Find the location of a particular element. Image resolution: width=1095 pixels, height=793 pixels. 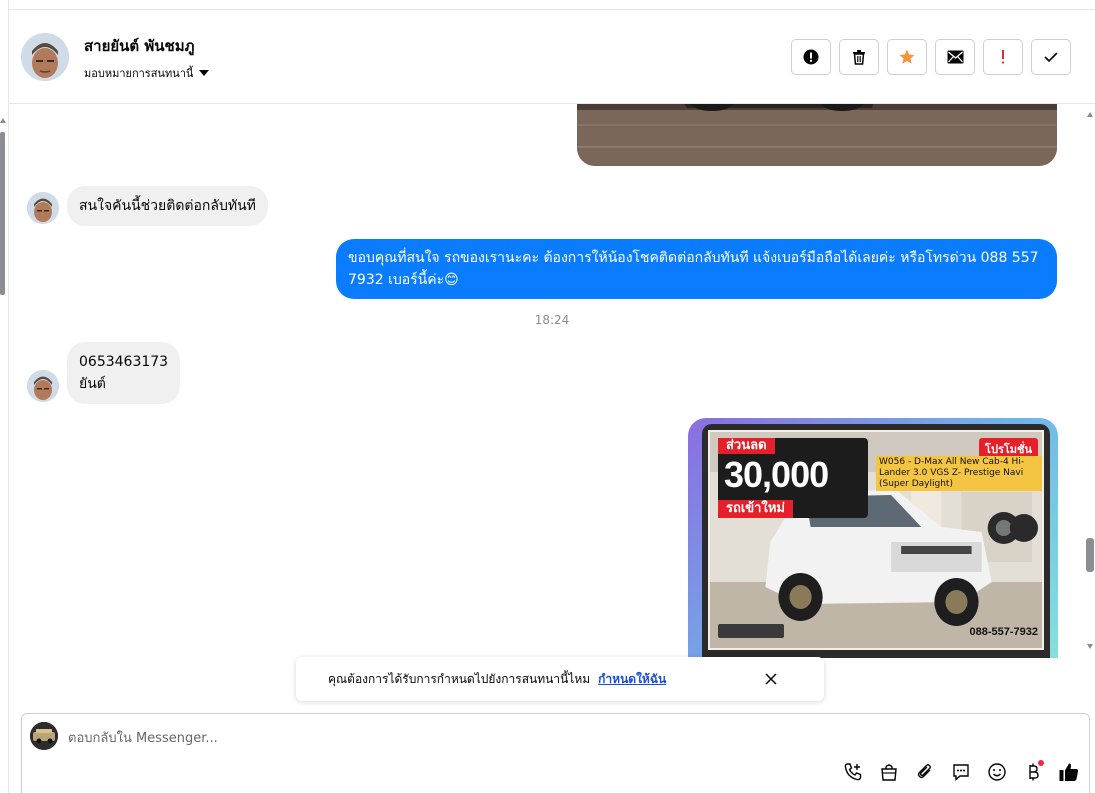

contact-avatar is located at coordinates (45, 57).